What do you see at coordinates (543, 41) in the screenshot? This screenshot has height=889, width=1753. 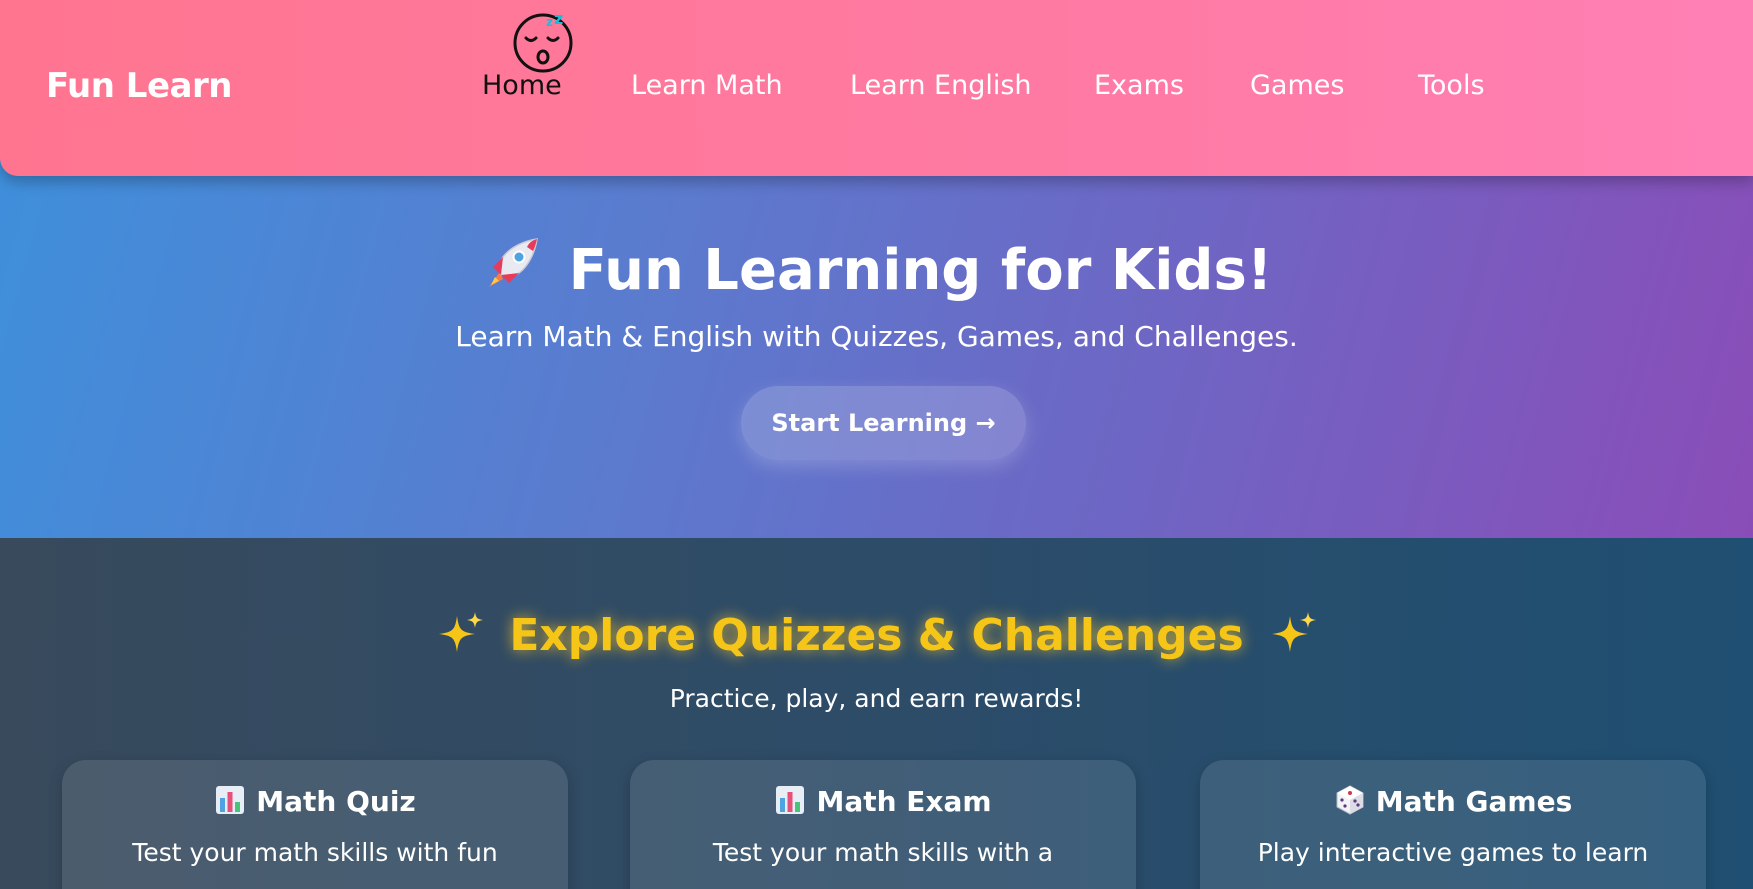 I see `sleeping-face-icon: z z` at bounding box center [543, 41].